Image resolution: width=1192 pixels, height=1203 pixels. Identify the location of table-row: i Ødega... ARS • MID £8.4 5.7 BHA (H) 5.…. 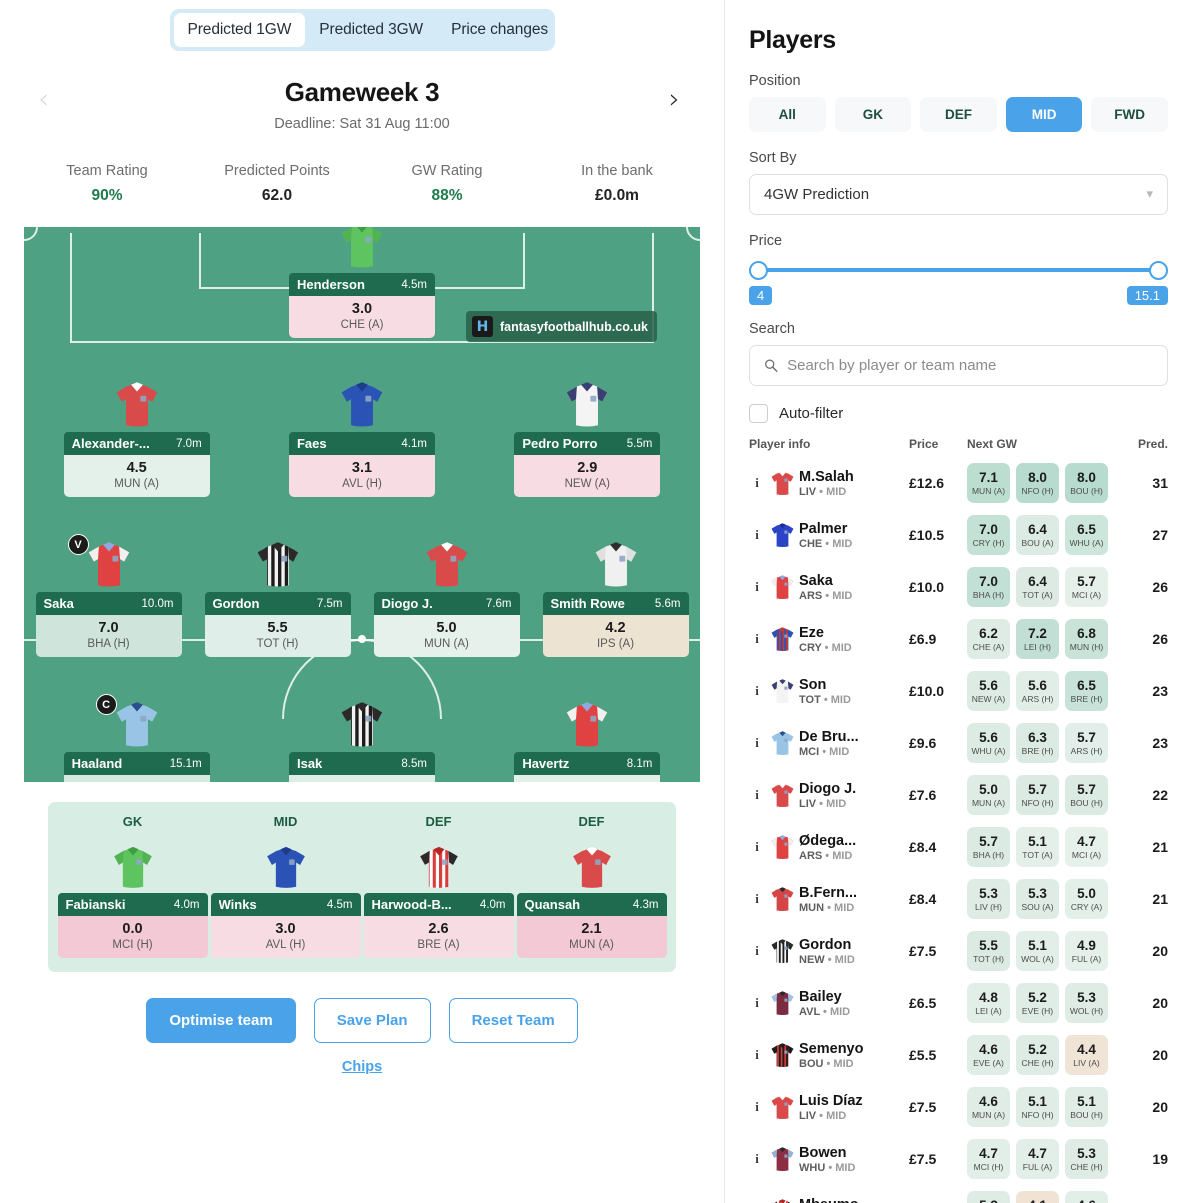
(958, 847).